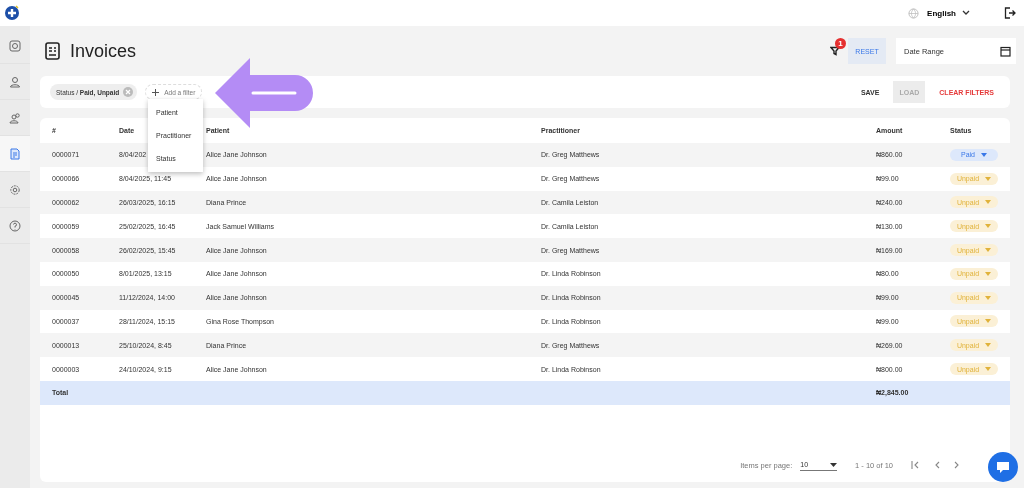 The height and width of the screenshot is (488, 1024). I want to click on plus-icon, so click(156, 92).